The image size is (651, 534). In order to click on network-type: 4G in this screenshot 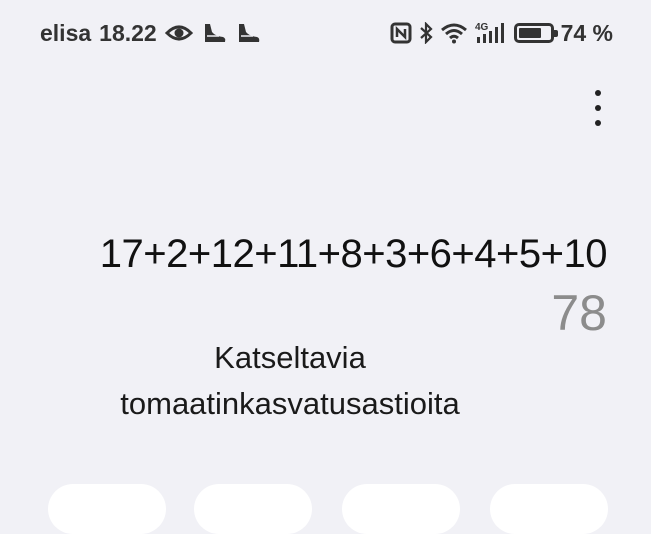, I will do `click(482, 27)`.